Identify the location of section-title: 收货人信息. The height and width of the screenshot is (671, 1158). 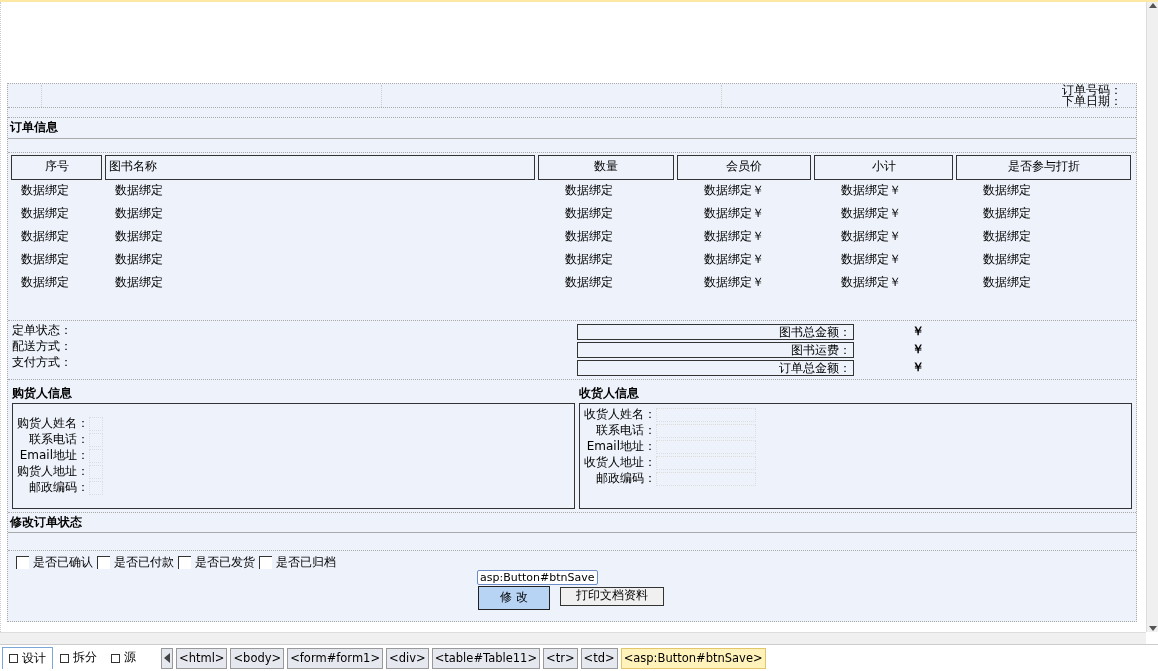
(609, 392).